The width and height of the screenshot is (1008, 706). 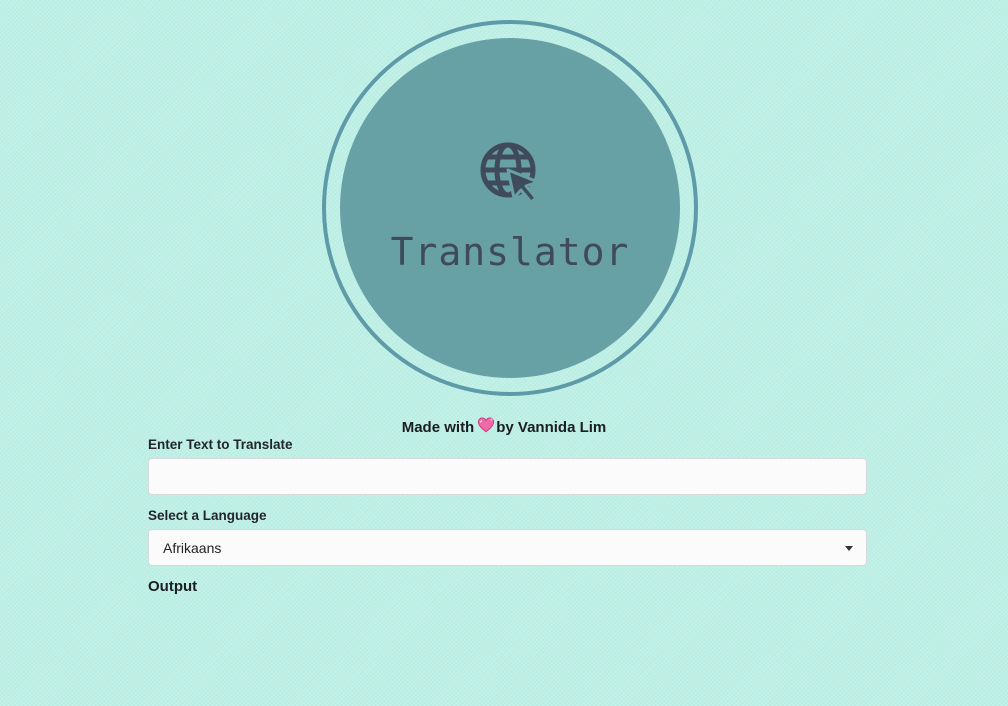 What do you see at coordinates (173, 586) in the screenshot?
I see `output-label: Output` at bounding box center [173, 586].